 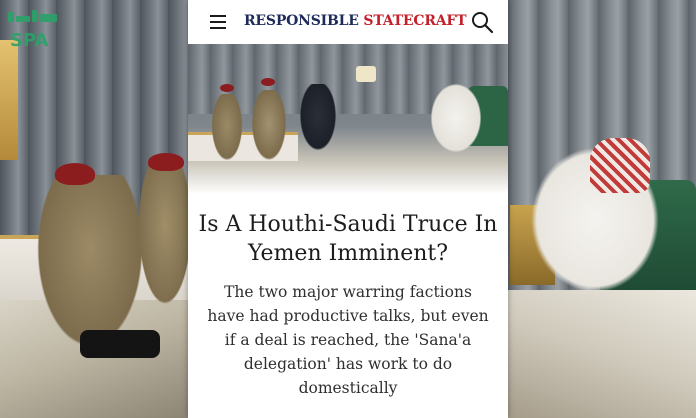 What do you see at coordinates (415, 21) in the screenshot?
I see `brand-statecraft: STATECRAFT` at bounding box center [415, 21].